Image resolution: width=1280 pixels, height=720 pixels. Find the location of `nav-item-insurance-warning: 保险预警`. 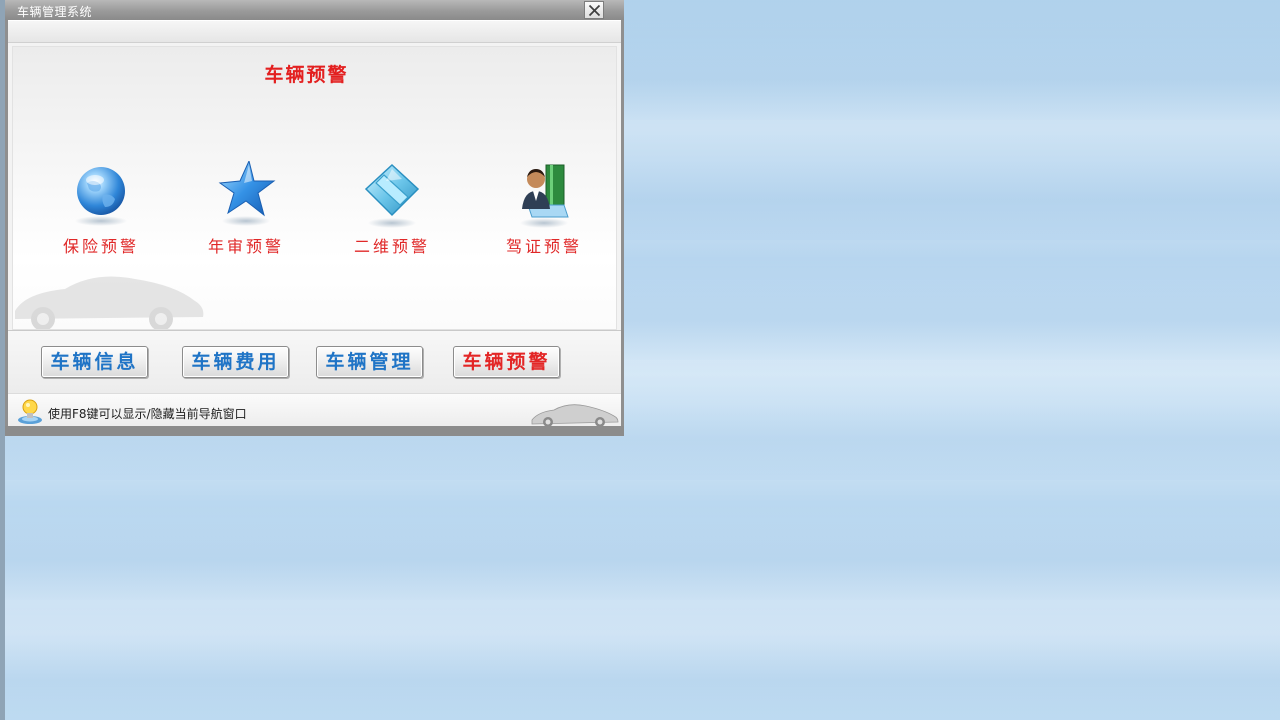

nav-item-insurance-warning: 保险预警 is located at coordinates (101, 216).